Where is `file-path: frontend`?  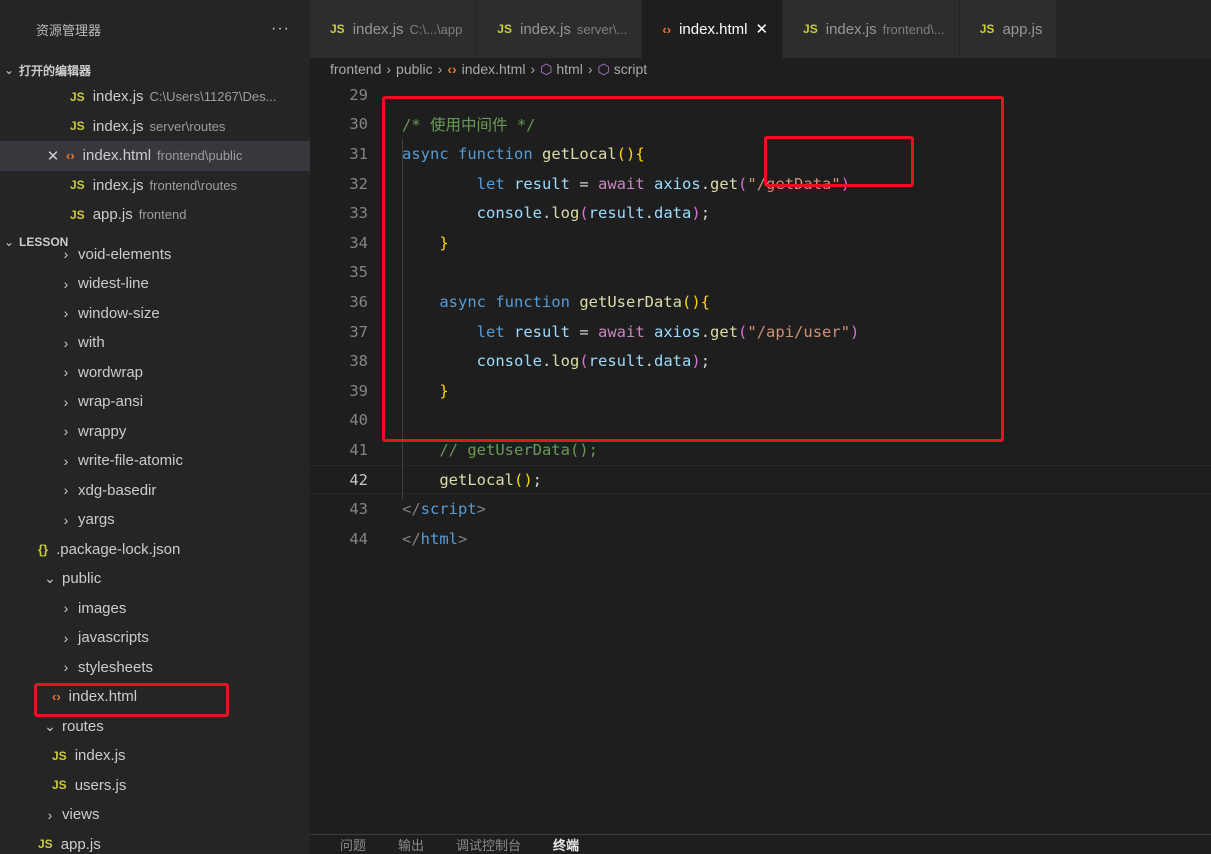 file-path: frontend is located at coordinates (162, 215).